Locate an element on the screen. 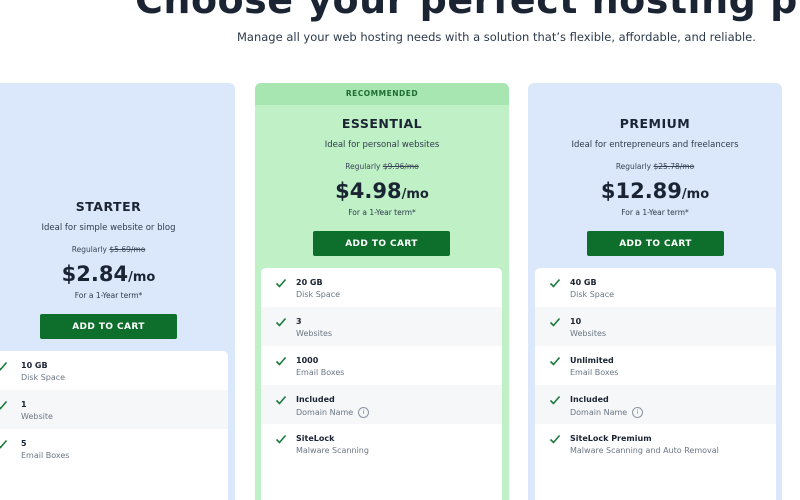  feature-row: 40 GB Disk Space is located at coordinates (655, 287).